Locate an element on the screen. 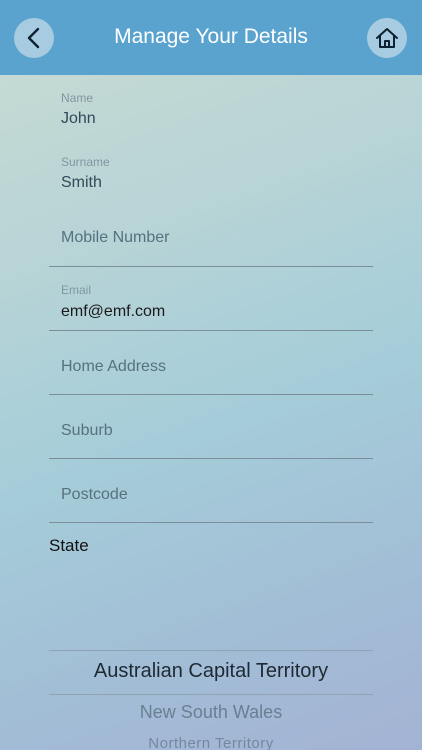 The image size is (422, 750). email-field: Email emf@emf.com is located at coordinates (211, 300).